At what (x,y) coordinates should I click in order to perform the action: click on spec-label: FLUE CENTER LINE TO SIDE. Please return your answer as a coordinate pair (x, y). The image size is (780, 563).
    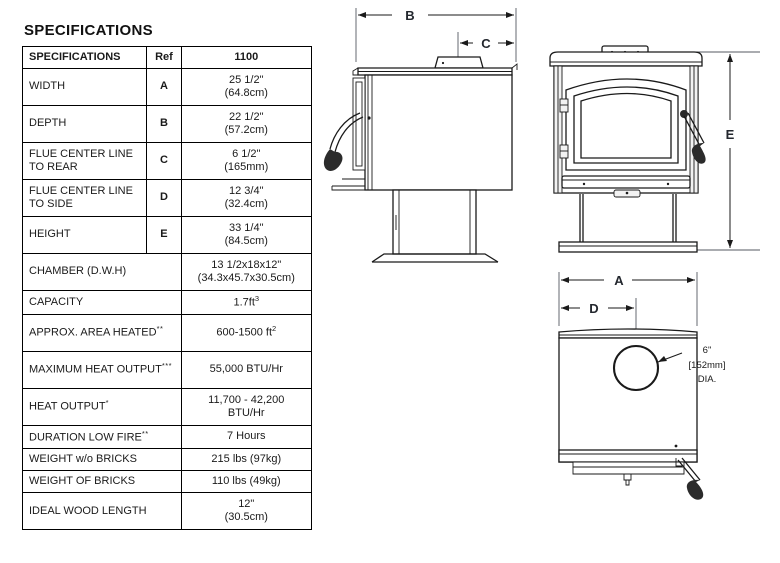
    Looking at the image, I should click on (84, 197).